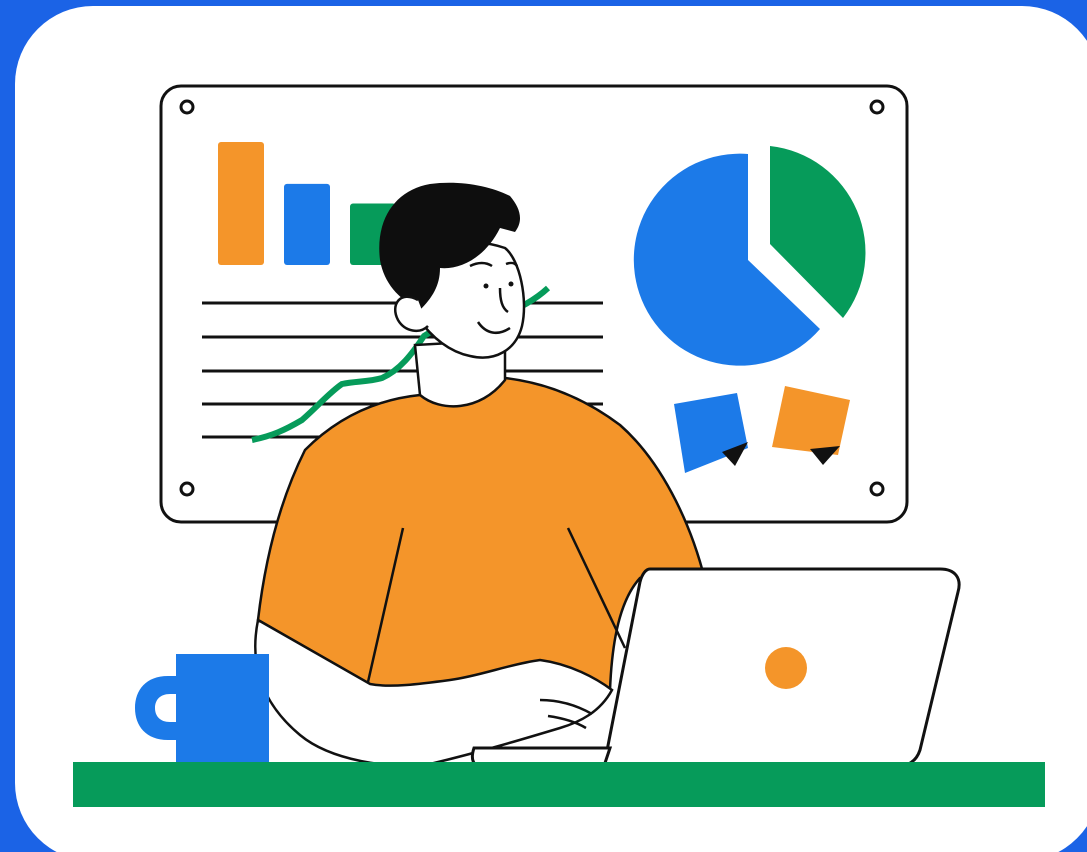 Image resolution: width=1087 pixels, height=852 pixels. I want to click on mug-body, so click(222, 709).